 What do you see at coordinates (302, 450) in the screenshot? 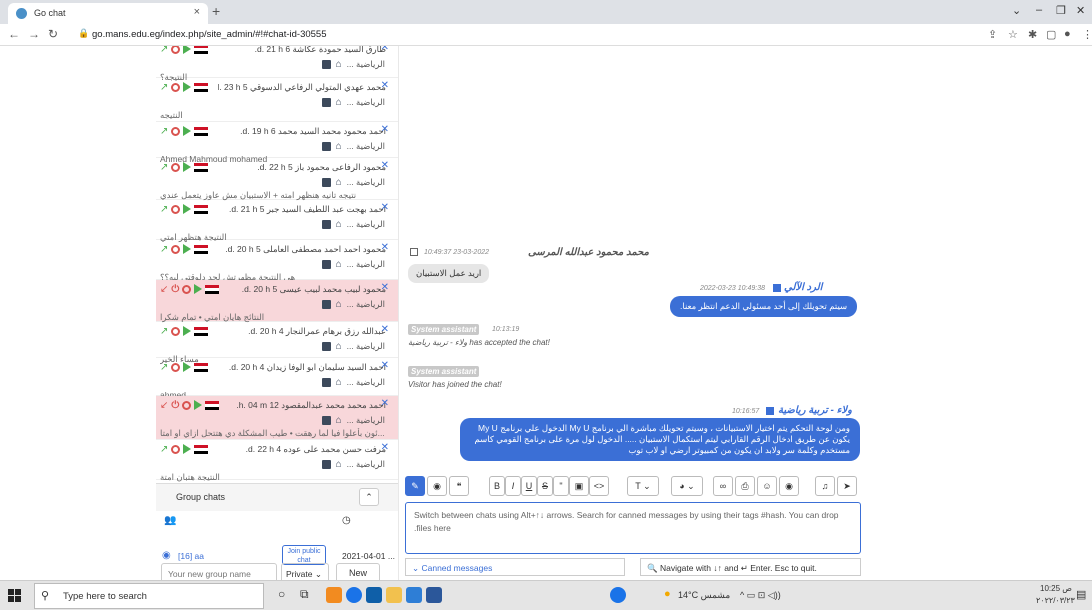
I see `chat-title: مرفت حسن محمد على عوده 4 d. 22 h.` at bounding box center [302, 450].